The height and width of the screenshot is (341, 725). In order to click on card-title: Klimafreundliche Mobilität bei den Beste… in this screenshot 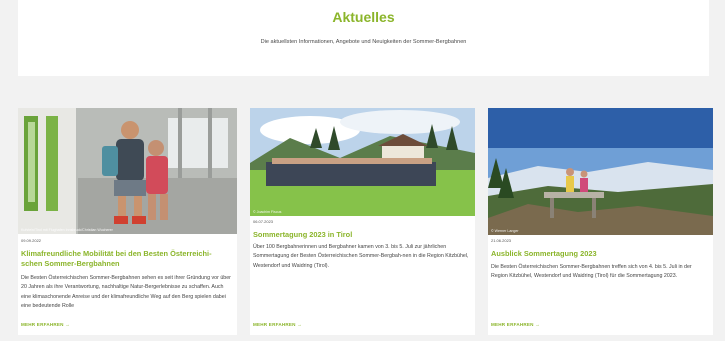, I will do `click(126, 258)`.